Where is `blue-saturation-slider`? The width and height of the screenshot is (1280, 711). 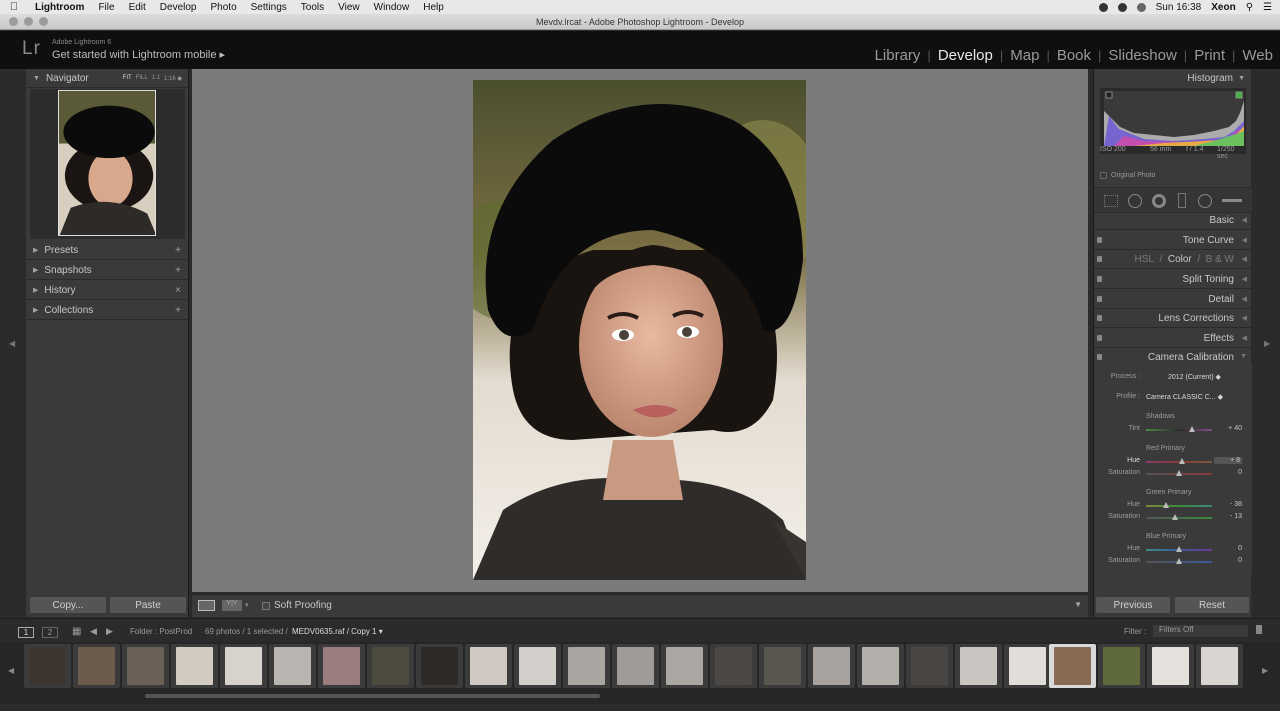 blue-saturation-slider is located at coordinates (1179, 561).